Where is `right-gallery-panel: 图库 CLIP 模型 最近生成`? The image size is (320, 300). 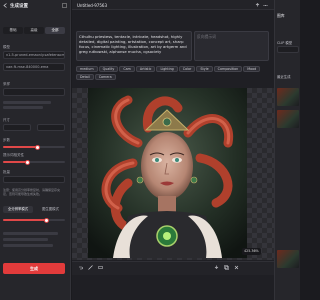 right-gallery-panel: 图库 CLIP 模型 最近生成 is located at coordinates (287, 150).